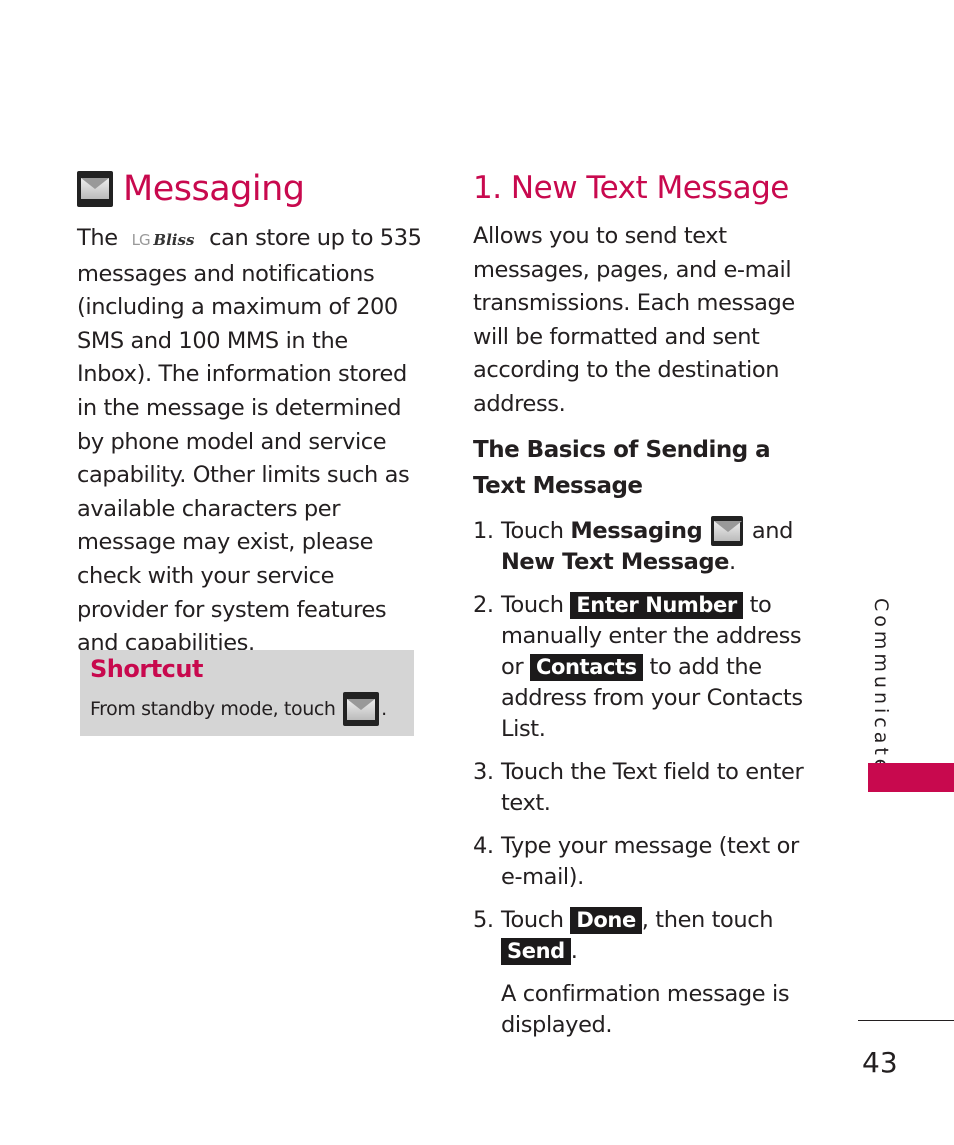 Image resolution: width=954 pixels, height=1145 pixels. Describe the element at coordinates (384, 709) in the screenshot. I see `shortcut-suffix: .` at that location.